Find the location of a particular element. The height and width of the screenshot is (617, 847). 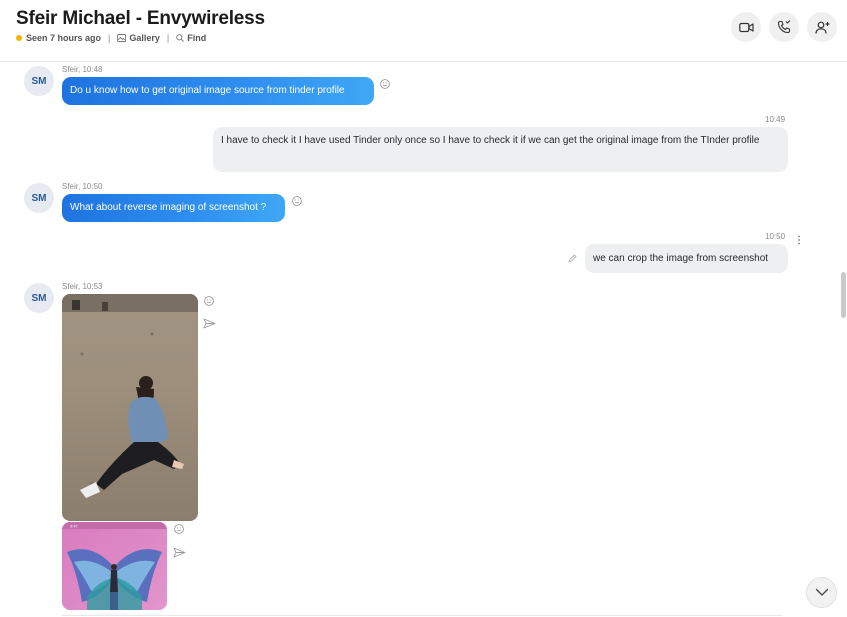

more-dots-icon is located at coordinates (799, 240).